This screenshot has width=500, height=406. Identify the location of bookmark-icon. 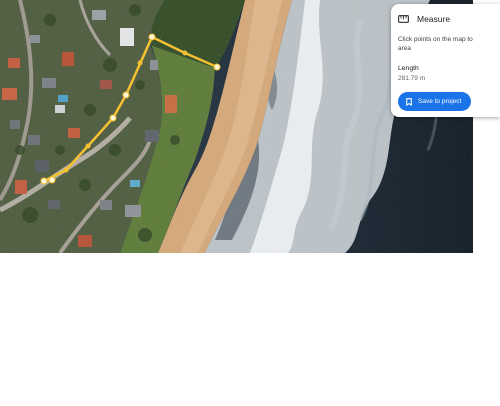
(412, 101).